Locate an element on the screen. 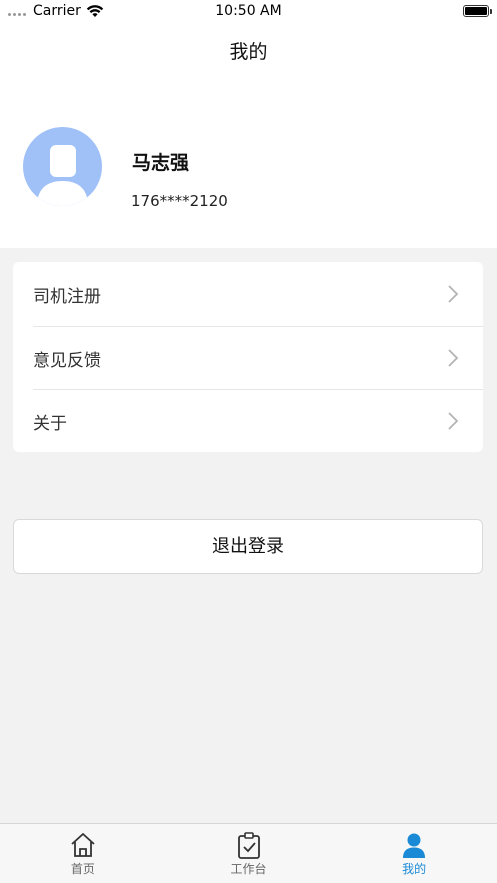 This screenshot has height=883, width=497. user-icon is located at coordinates (414, 845).